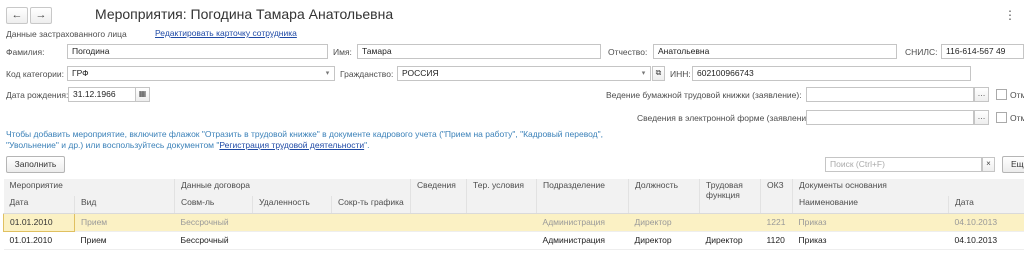 This screenshot has height=272, width=1024. Describe the element at coordinates (291, 145) in the screenshot. I see `registration-link: Регистрация трудовой деятельности` at that location.